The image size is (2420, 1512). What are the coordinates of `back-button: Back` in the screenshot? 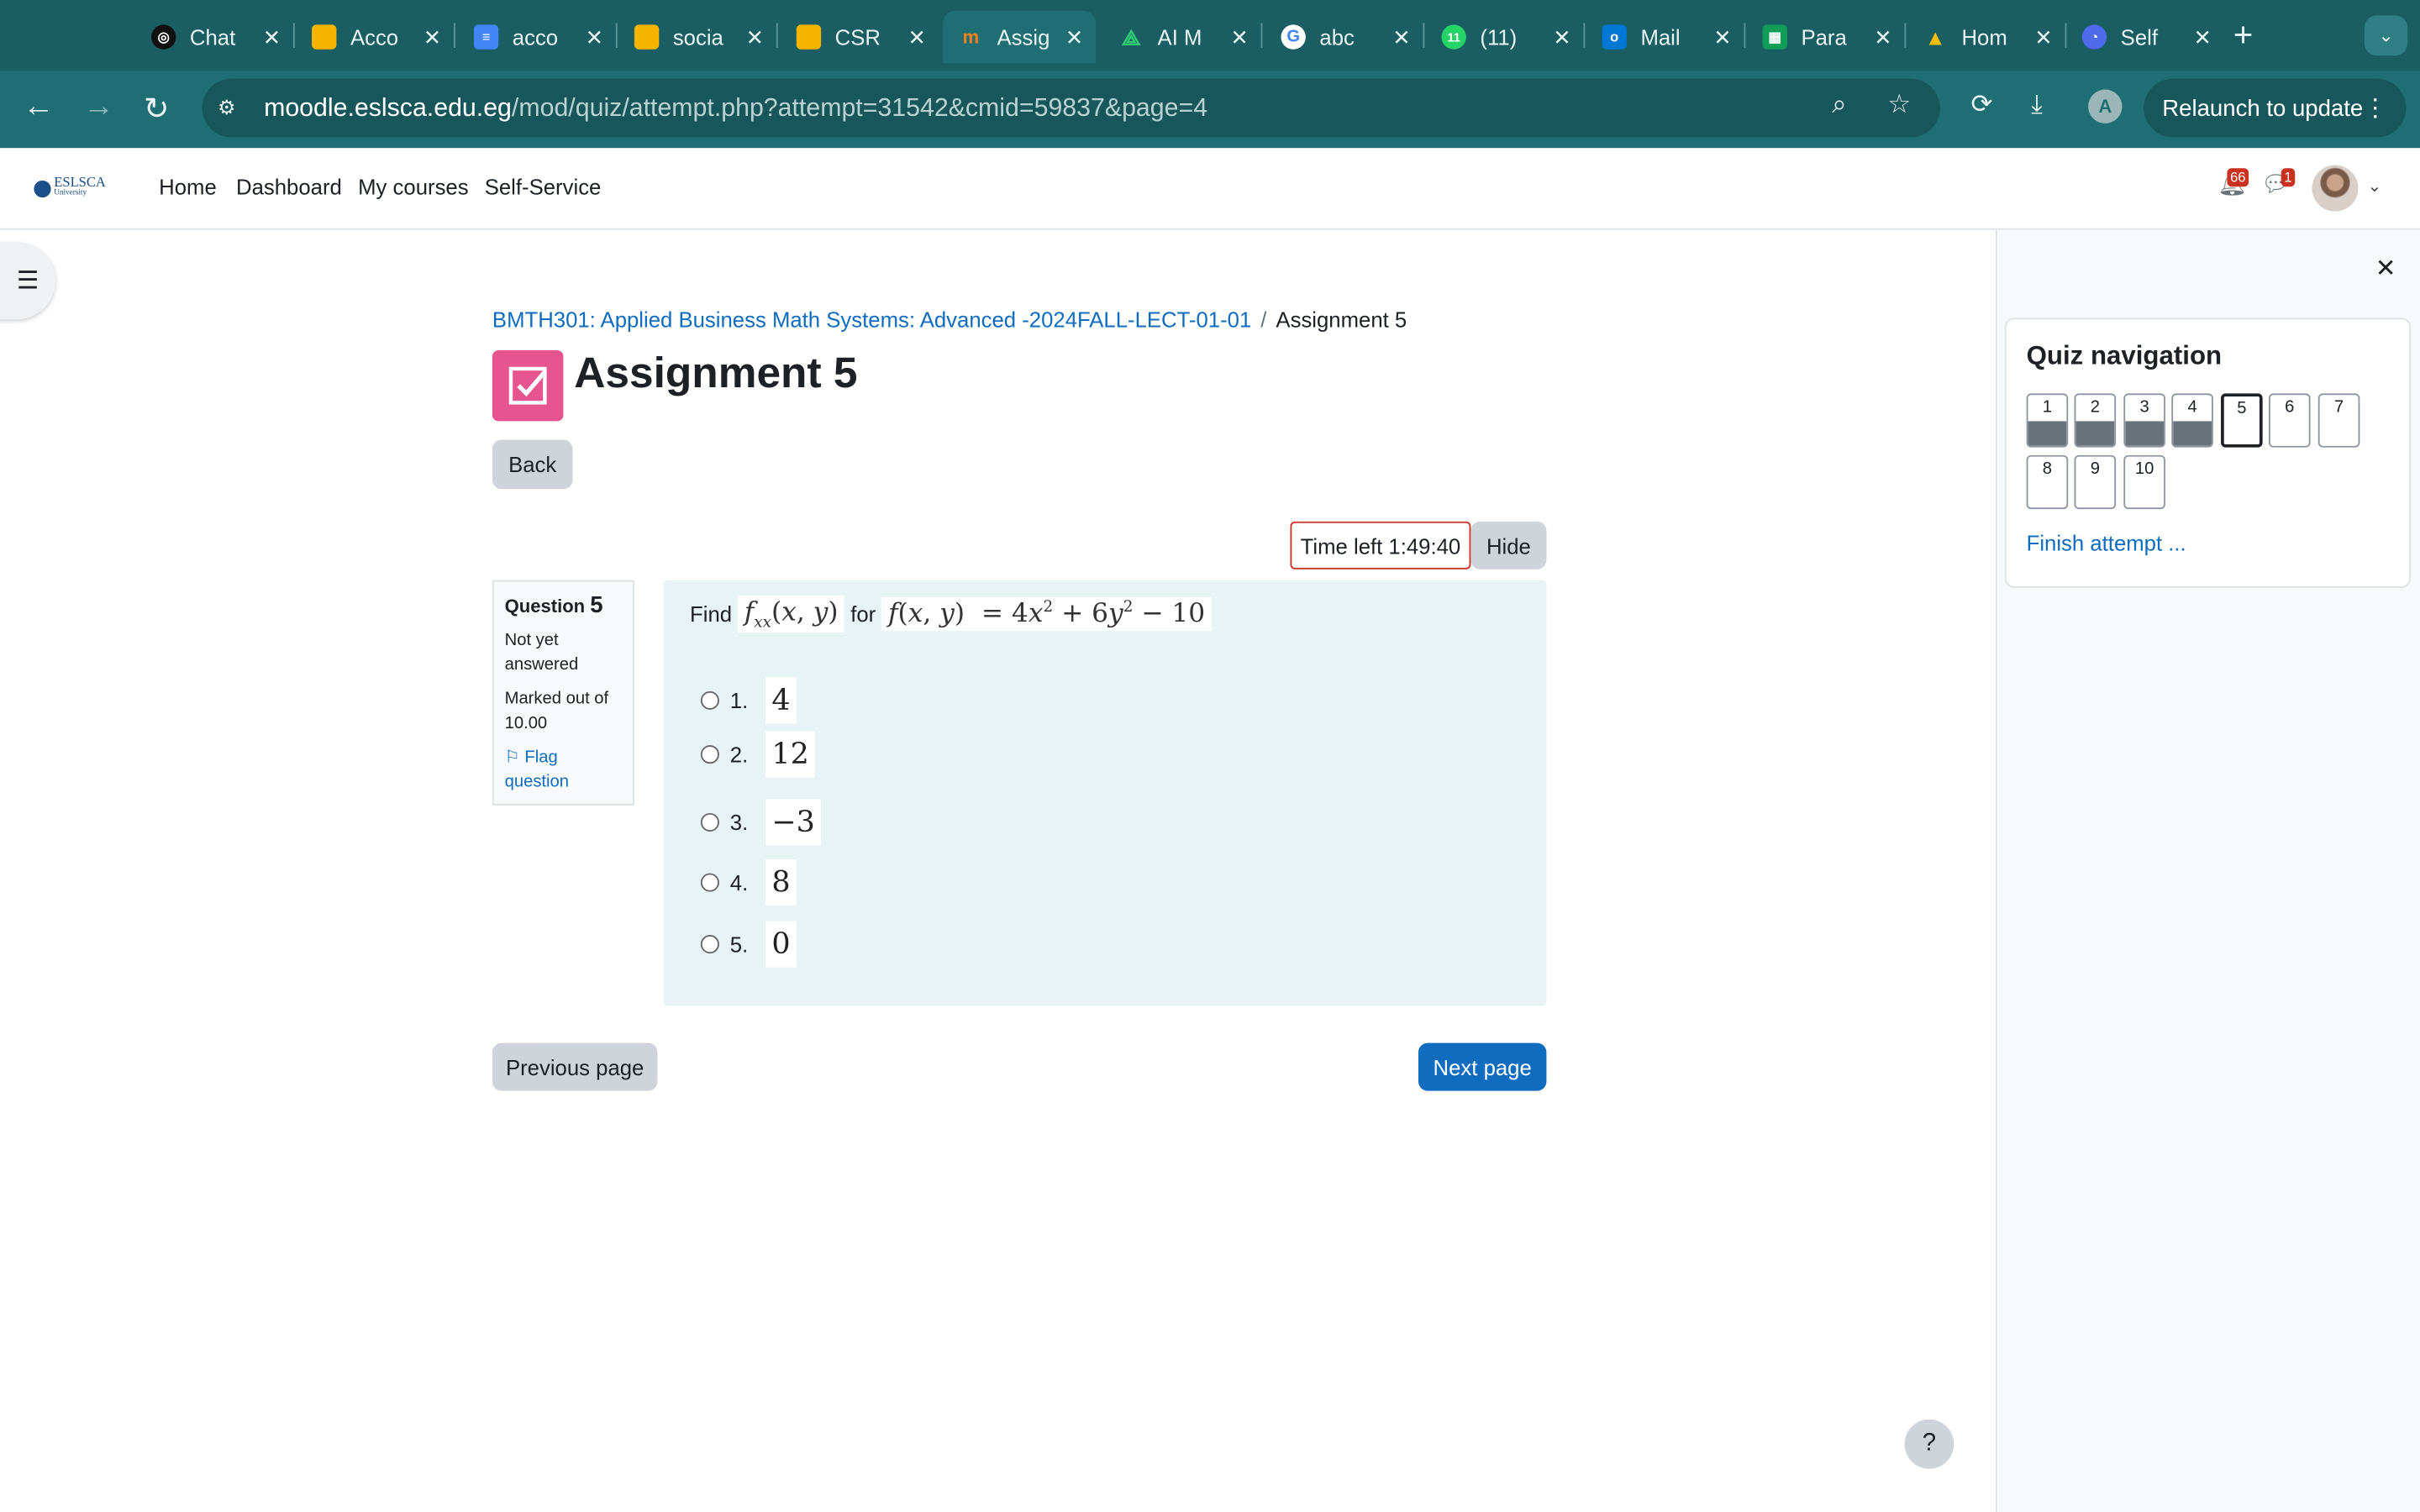 It's located at (532, 464).